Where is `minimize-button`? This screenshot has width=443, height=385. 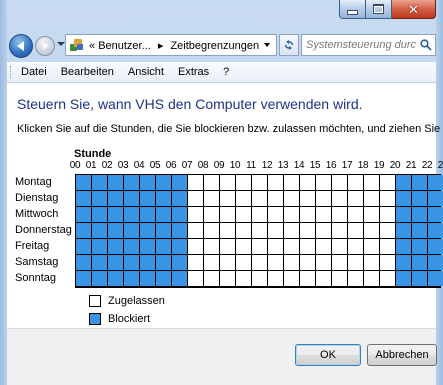 minimize-button is located at coordinates (352, 9).